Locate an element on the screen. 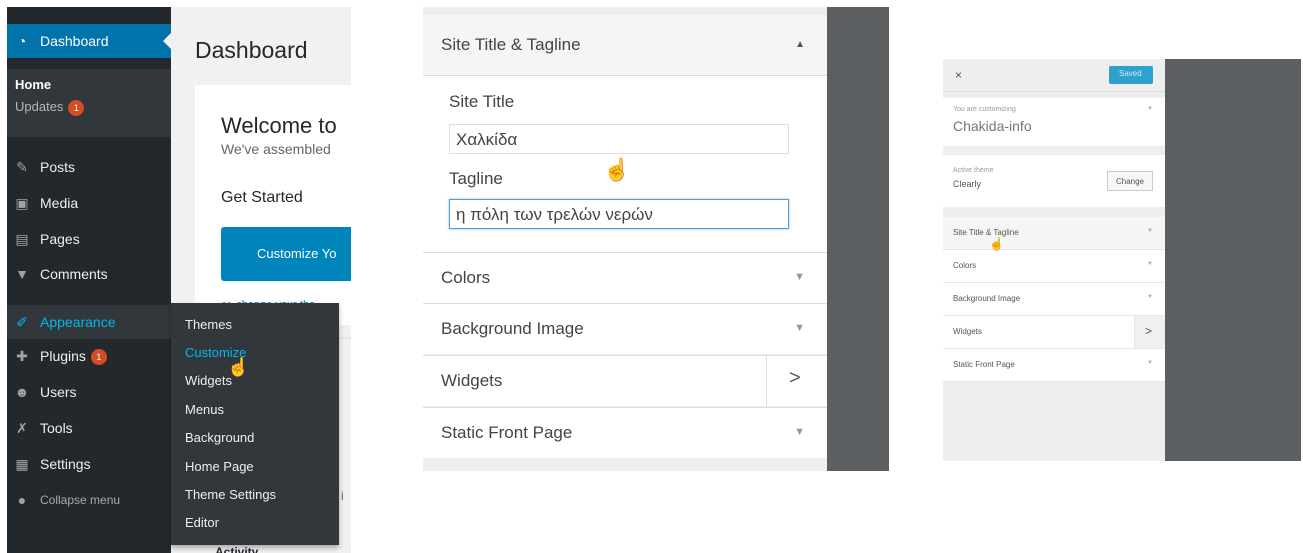  section-header-site-title: Site Title & Tagline ▲ is located at coordinates (625, 45).